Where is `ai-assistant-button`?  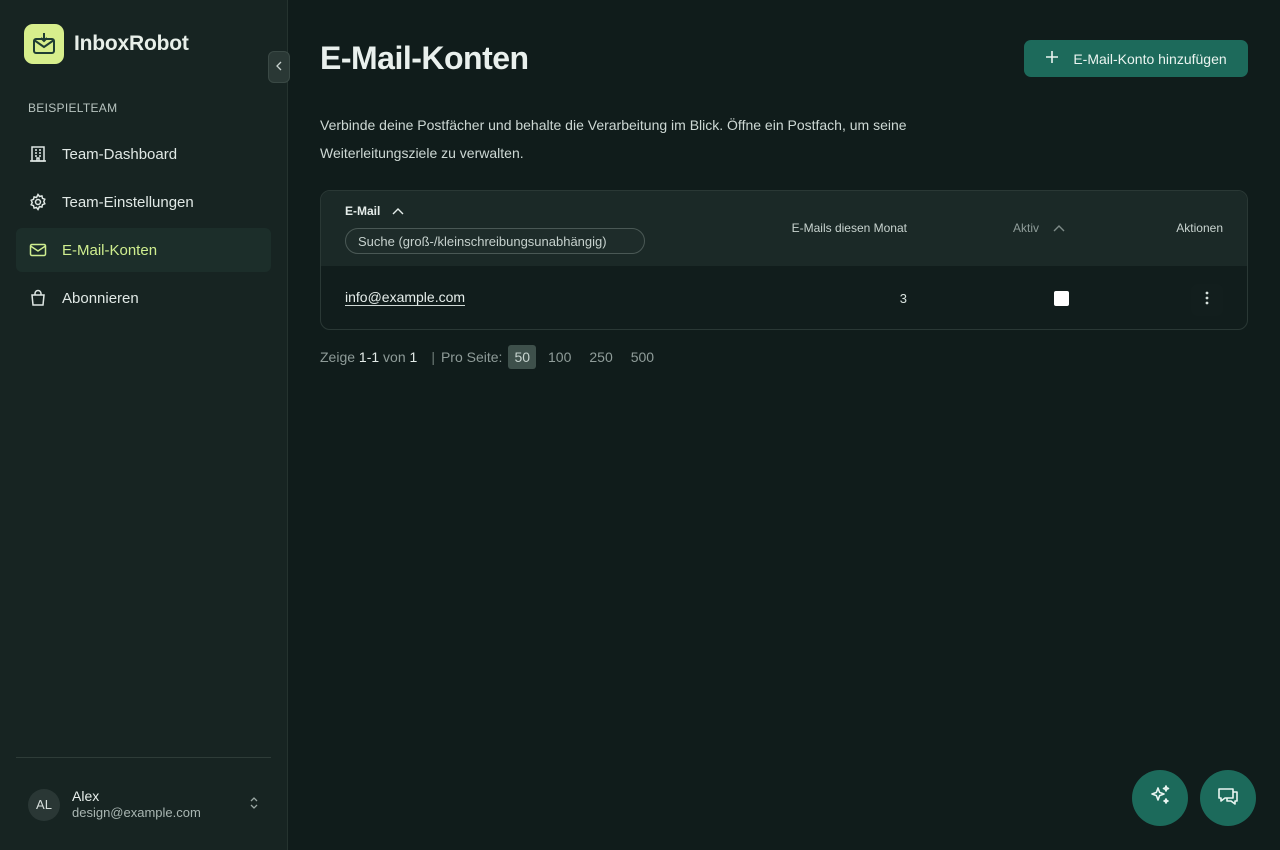
ai-assistant-button is located at coordinates (1160, 798).